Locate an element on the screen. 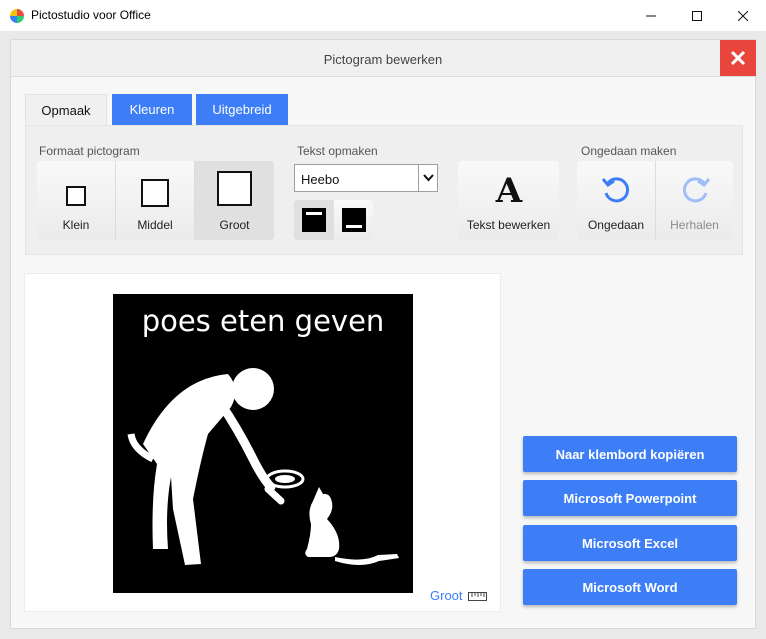 The image size is (766, 639). text-bottom-icon is located at coordinates (354, 220).